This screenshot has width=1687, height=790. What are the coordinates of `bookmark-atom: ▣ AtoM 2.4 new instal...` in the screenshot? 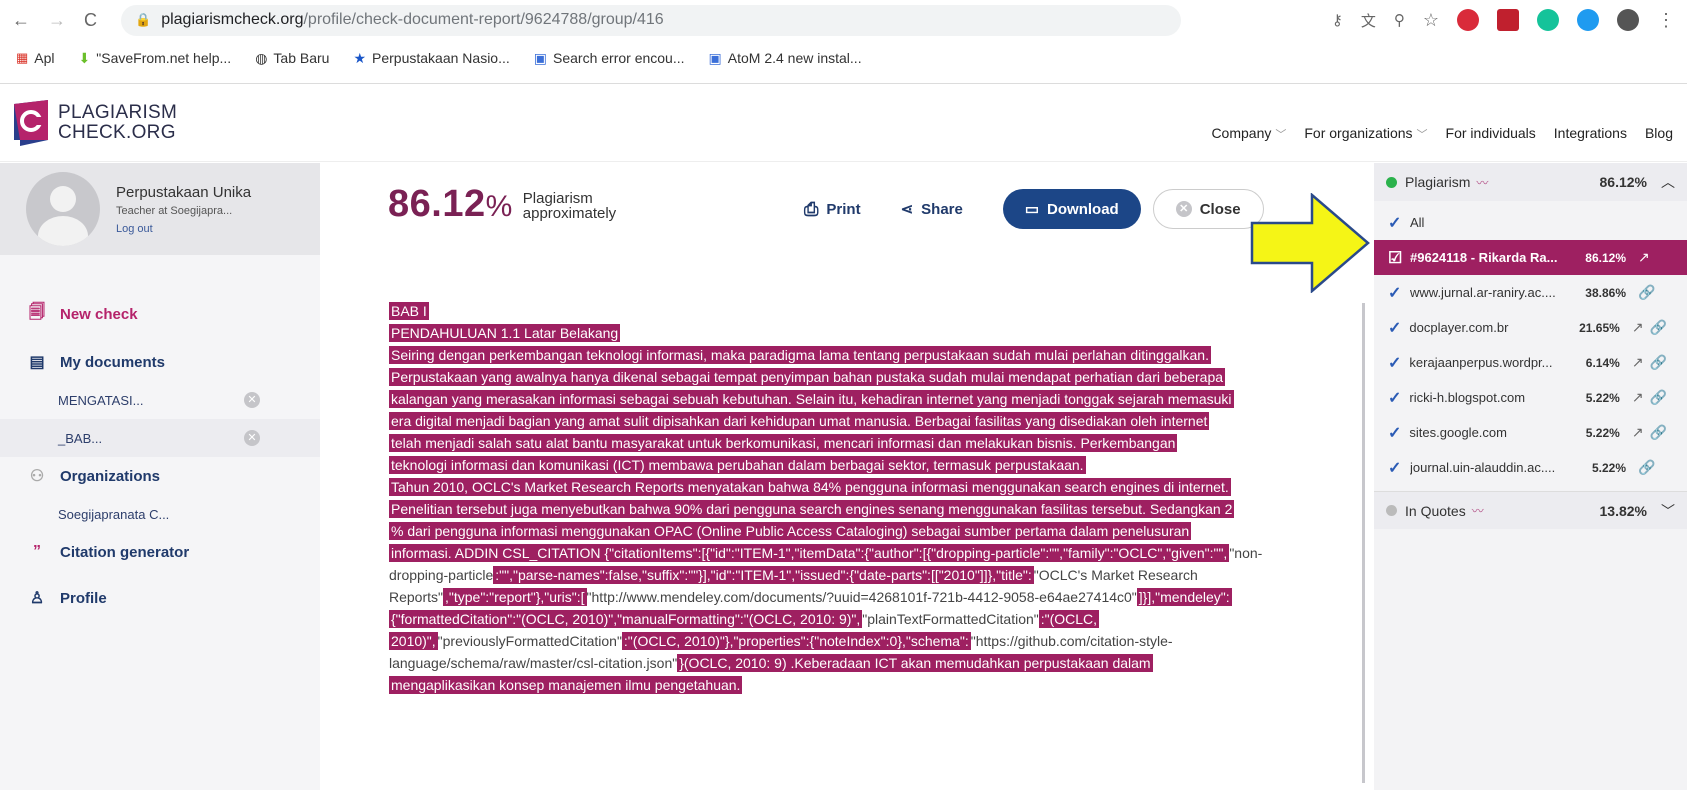 It's located at (785, 58).